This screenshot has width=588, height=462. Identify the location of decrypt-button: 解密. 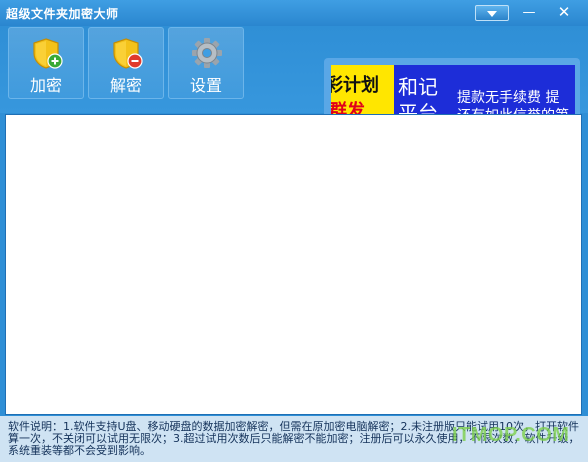
(126, 63).